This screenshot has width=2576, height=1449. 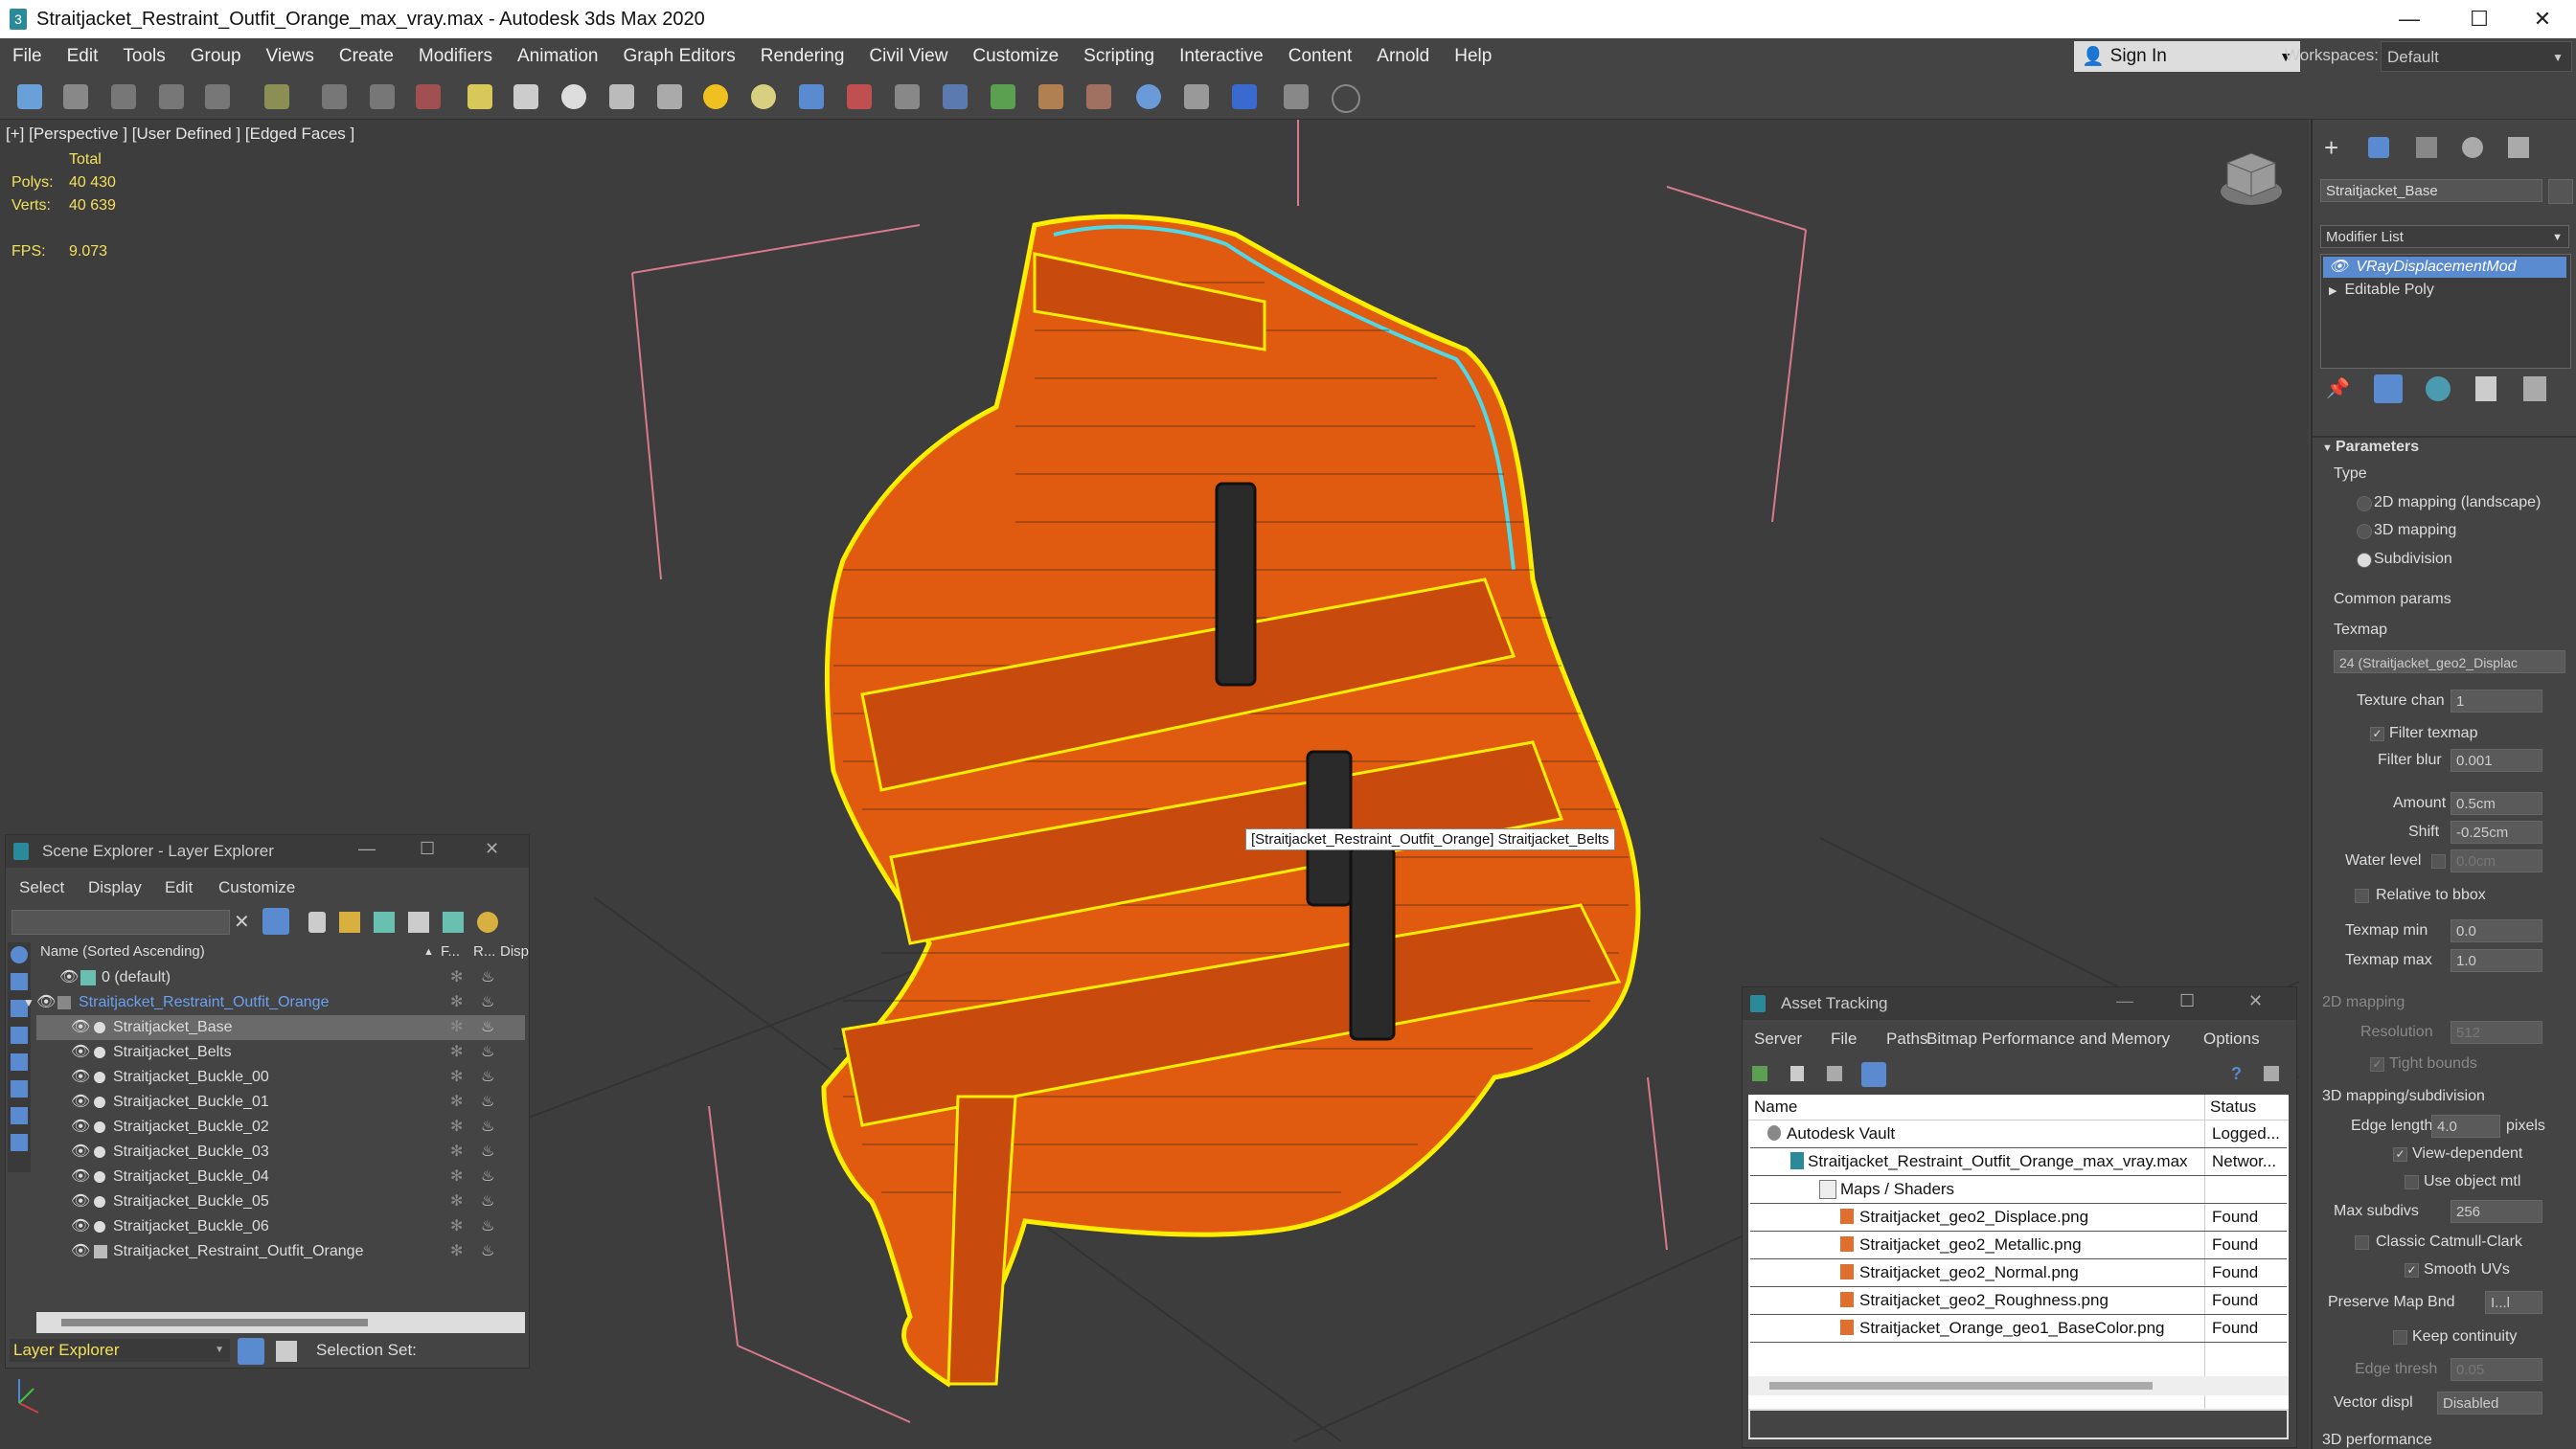 What do you see at coordinates (479, 96) in the screenshot?
I see `create-box-icon` at bounding box center [479, 96].